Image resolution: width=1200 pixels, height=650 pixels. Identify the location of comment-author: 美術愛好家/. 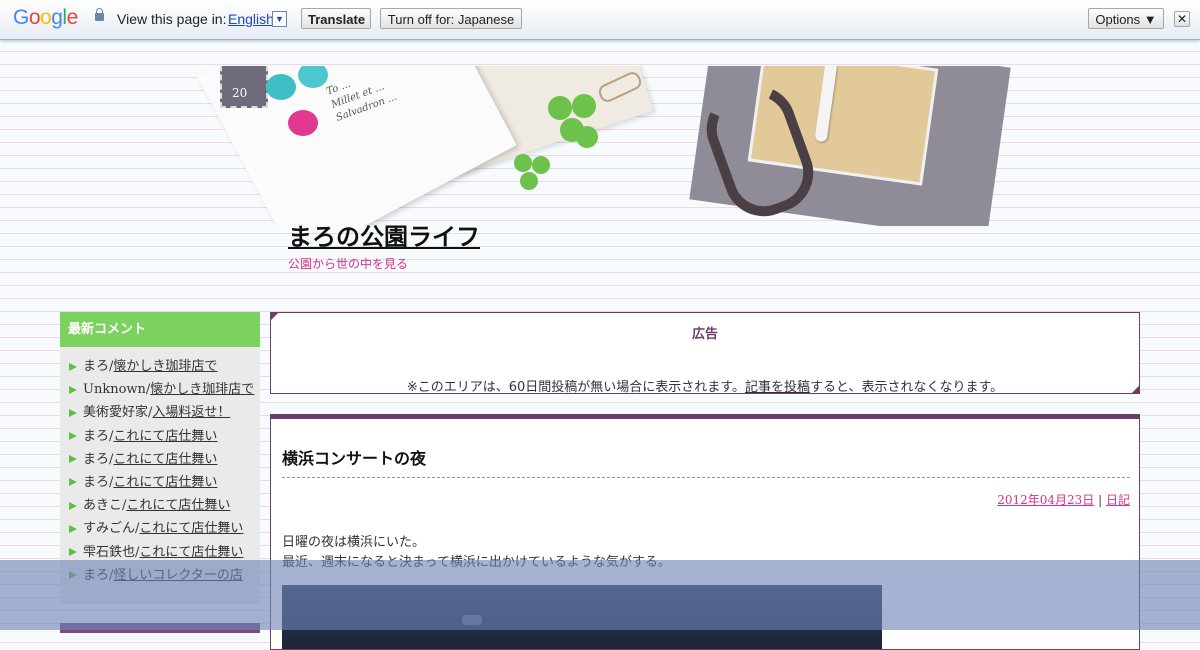
(118, 413).